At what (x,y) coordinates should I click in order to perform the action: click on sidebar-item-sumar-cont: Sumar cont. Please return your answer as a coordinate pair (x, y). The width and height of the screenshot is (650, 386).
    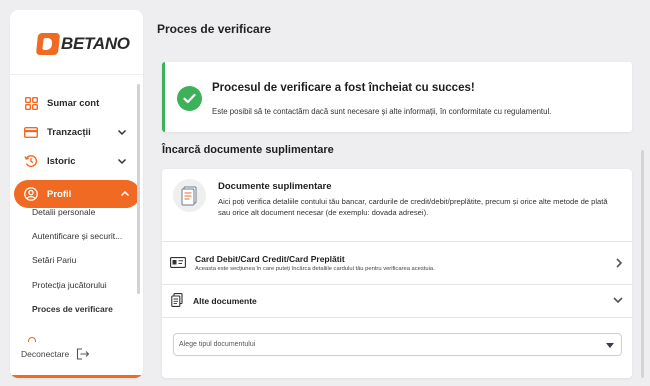
    Looking at the image, I should click on (79, 103).